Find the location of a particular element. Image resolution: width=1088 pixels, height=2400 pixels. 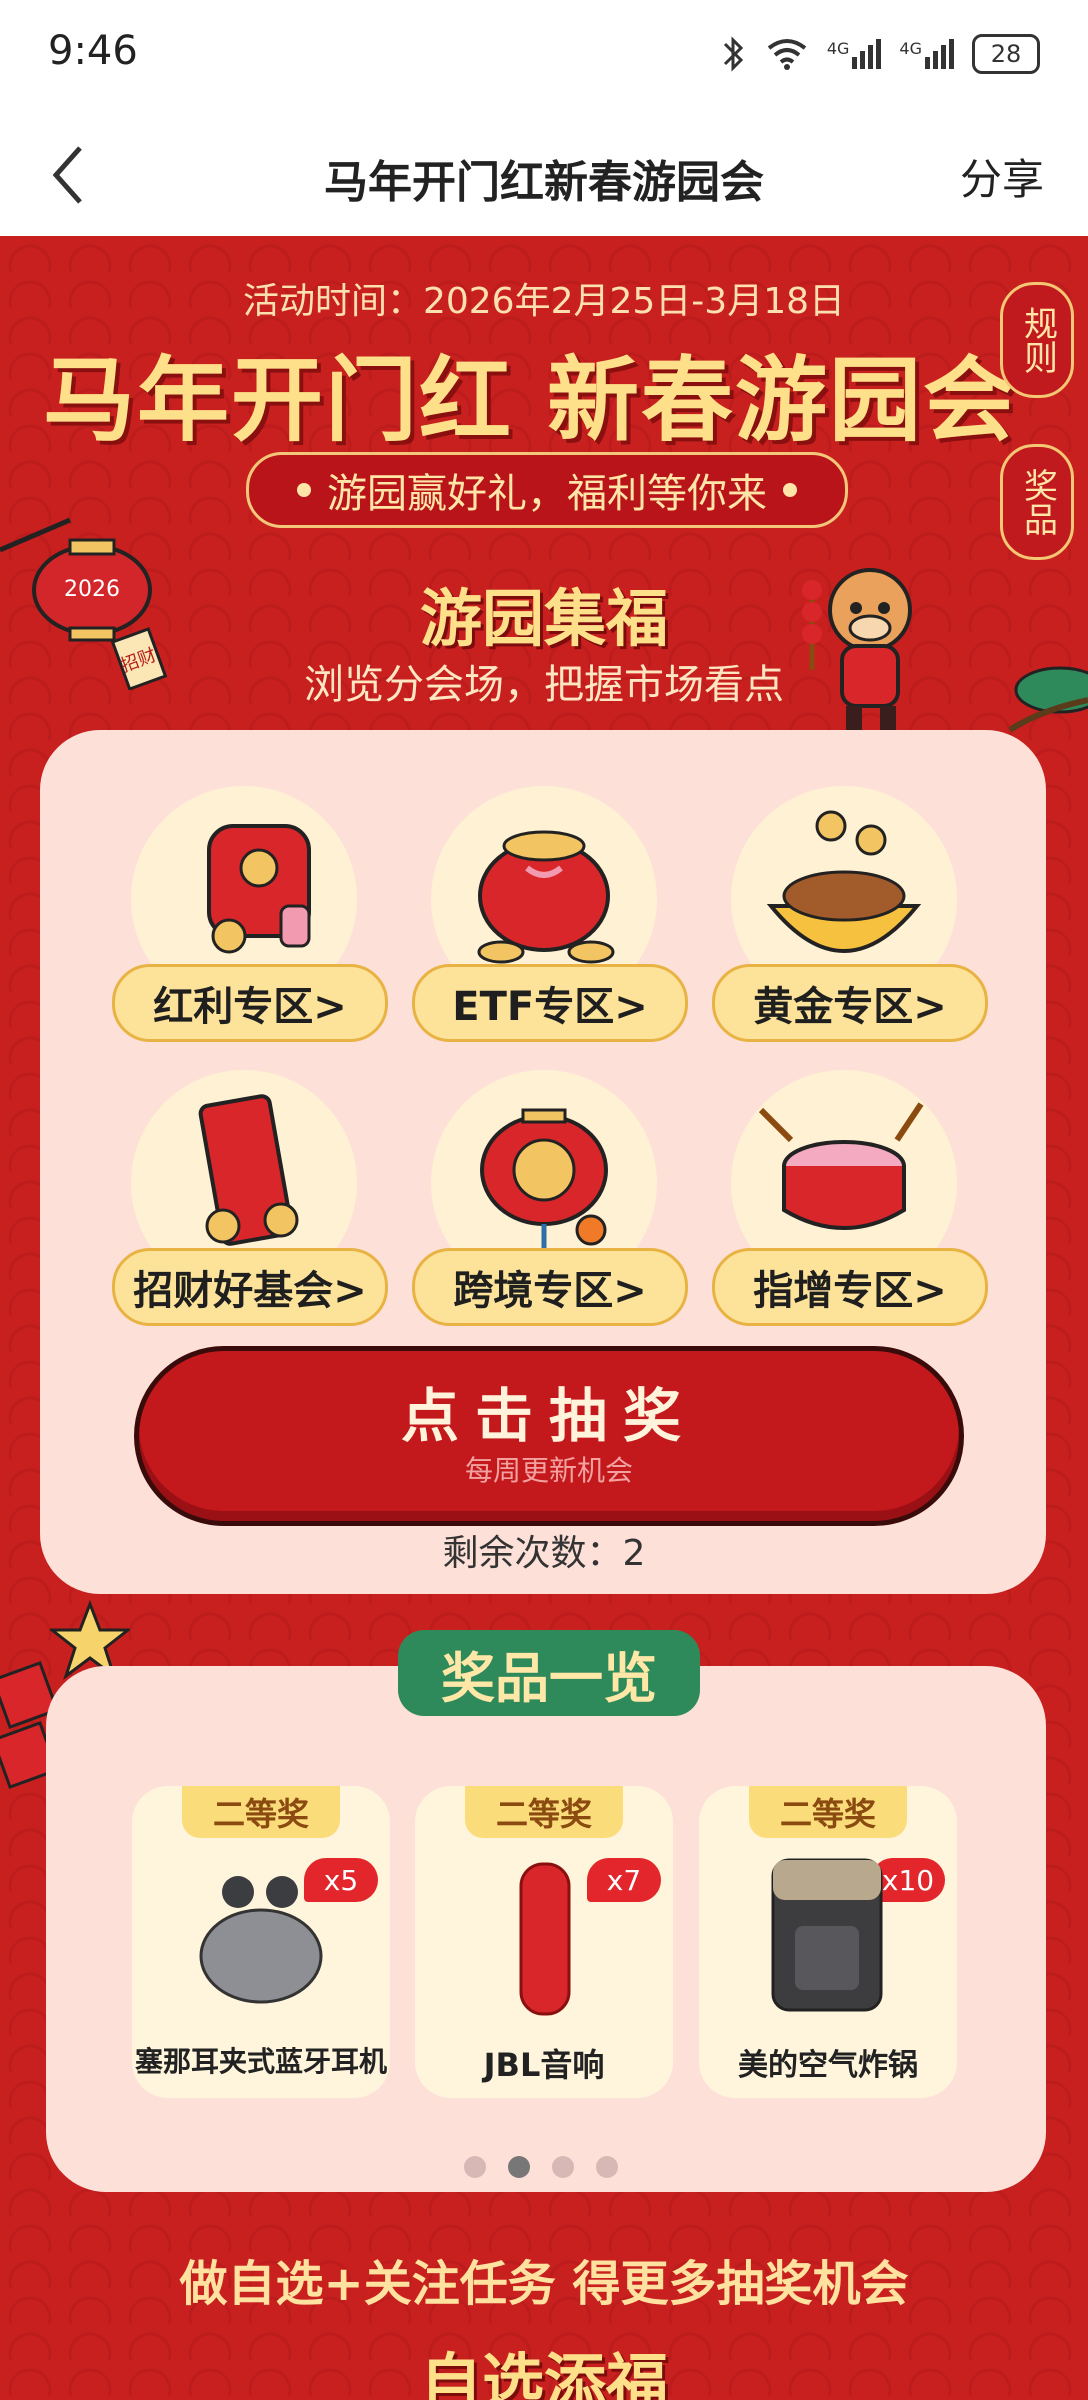

wifi-icon is located at coordinates (787, 54).